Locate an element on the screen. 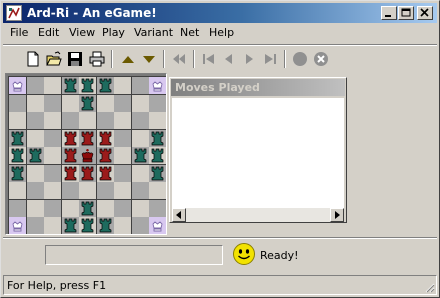 The image size is (440, 298). last-move-button is located at coordinates (270, 59).